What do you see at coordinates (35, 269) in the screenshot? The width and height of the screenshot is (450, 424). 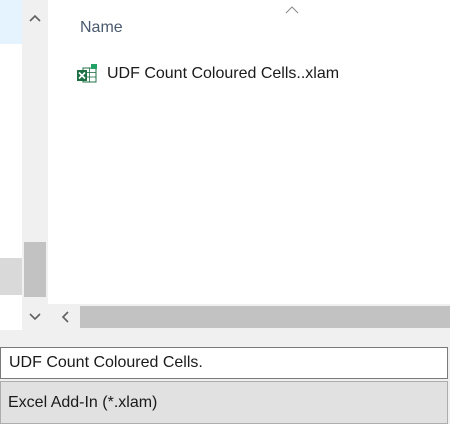 I see `nav-scrollbar-thumb` at bounding box center [35, 269].